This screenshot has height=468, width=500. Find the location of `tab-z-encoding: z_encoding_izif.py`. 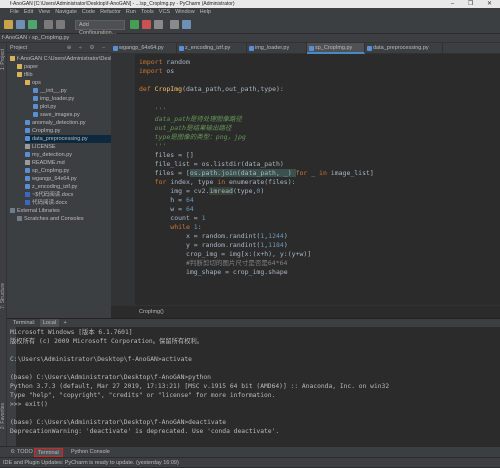

tab-z-encoding: z_encoding_izif.py is located at coordinates (212, 48).